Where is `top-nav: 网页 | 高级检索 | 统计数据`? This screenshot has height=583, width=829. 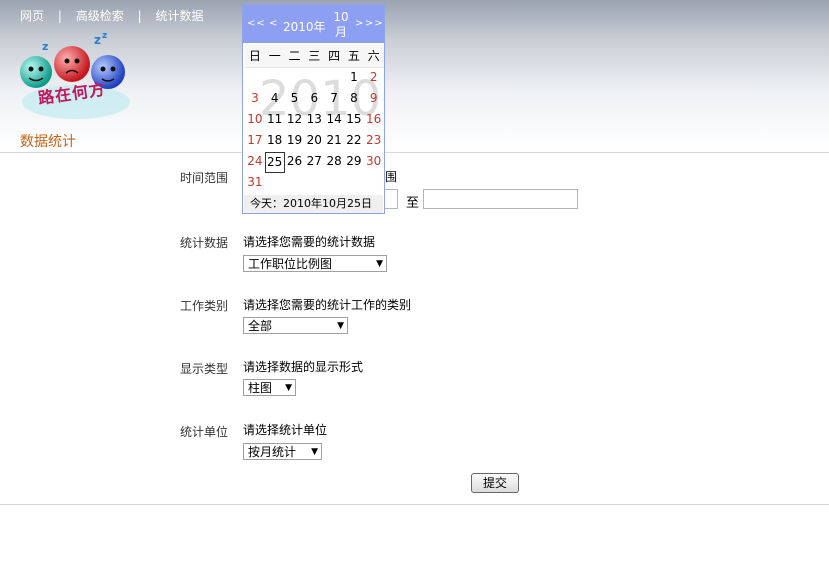 top-nav: 网页 | 高级检索 | 统计数据 is located at coordinates (111, 15).